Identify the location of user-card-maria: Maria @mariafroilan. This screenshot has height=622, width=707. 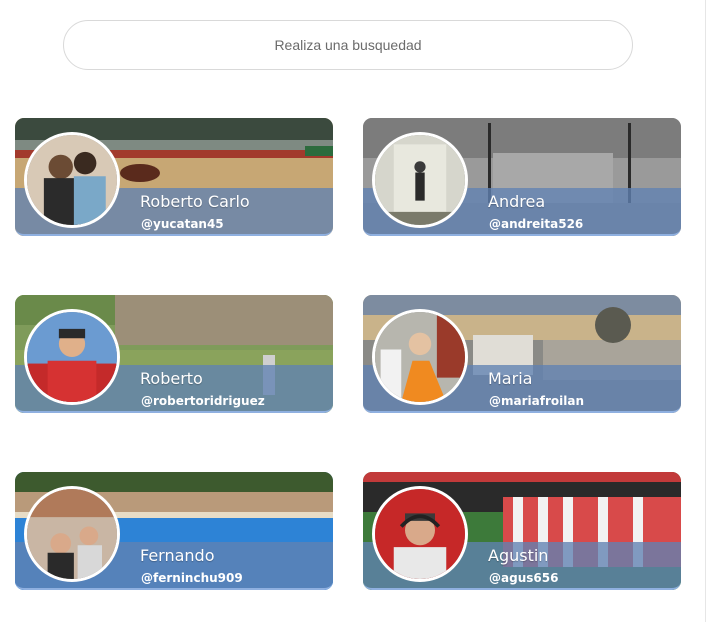
(522, 354).